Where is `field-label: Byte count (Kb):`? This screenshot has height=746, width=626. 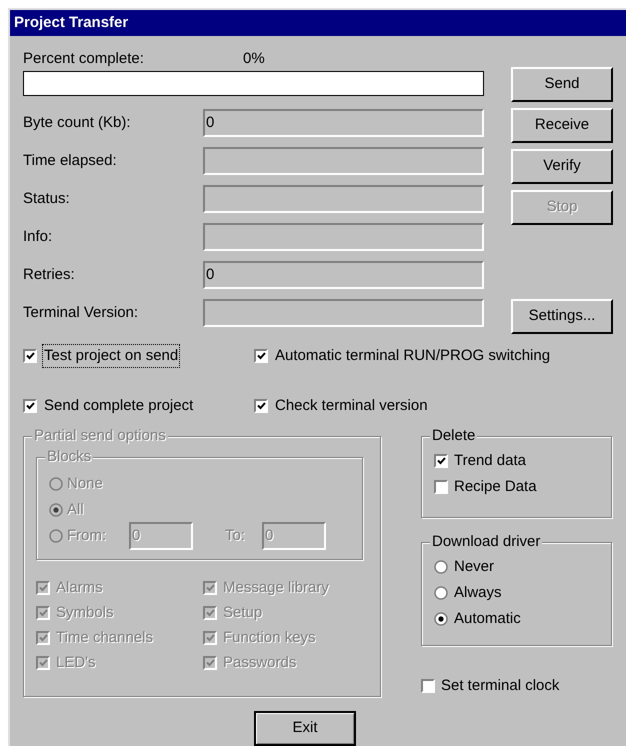
field-label: Byte count (Kb): is located at coordinates (77, 122).